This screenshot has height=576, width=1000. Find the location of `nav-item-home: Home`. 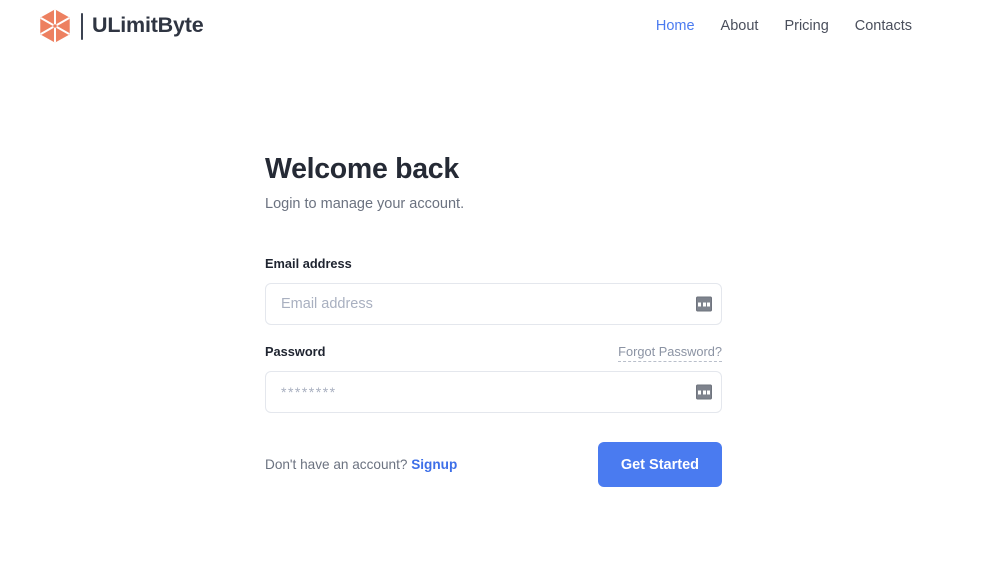

nav-item-home: Home is located at coordinates (675, 26).